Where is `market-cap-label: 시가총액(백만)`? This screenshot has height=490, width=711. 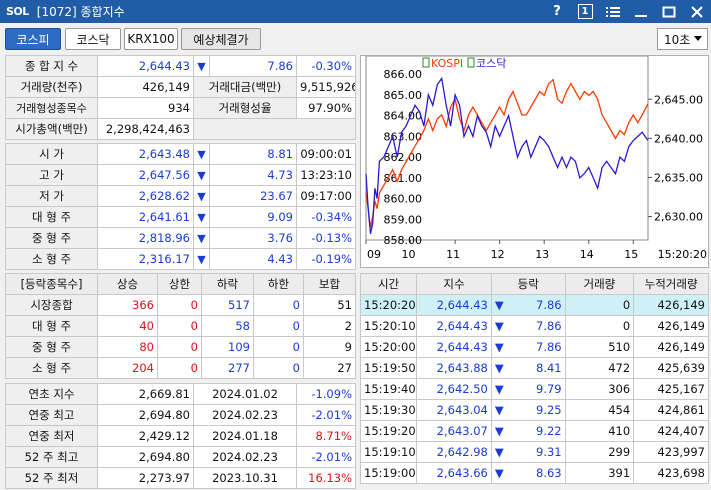
market-cap-label: 시가총액(백만) is located at coordinates (51, 129).